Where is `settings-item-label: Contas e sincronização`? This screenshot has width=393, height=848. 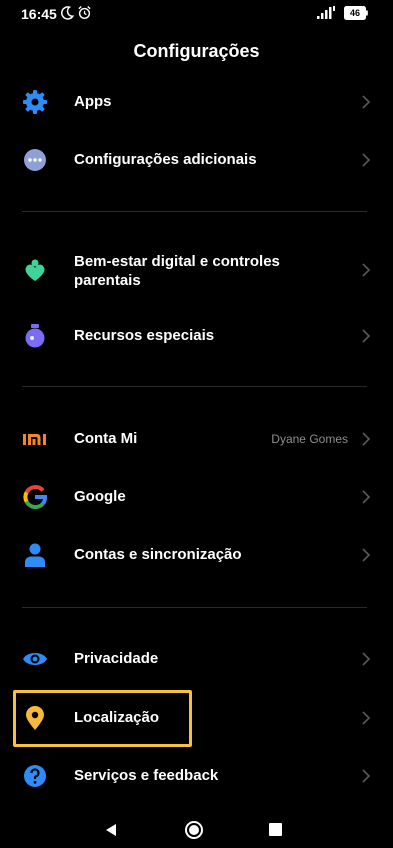
settings-item-label: Contas e sincronização is located at coordinates (158, 554).